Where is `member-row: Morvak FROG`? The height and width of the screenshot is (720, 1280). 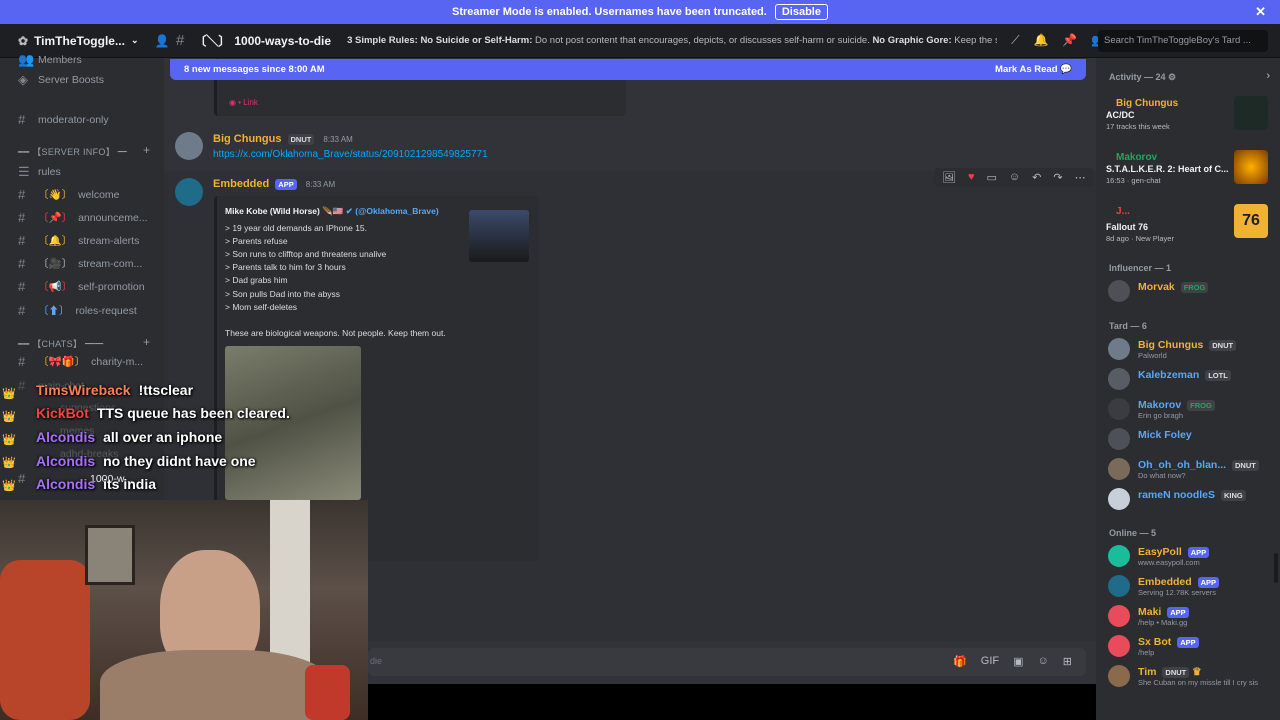 member-row: Morvak FROG is located at coordinates (1191, 291).